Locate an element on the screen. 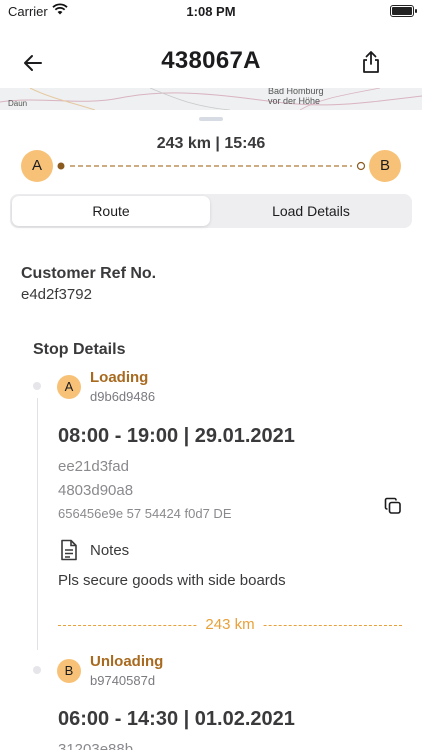  stop-time-window: 06:00 - 14:30 | 01.02.2021 is located at coordinates (176, 719).